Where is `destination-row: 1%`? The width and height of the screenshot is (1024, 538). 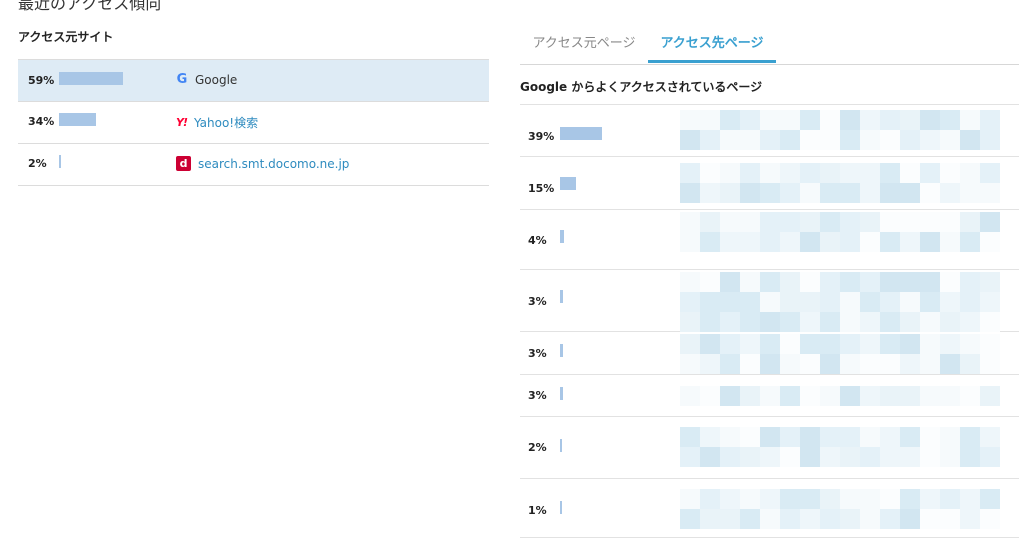 destination-row: 1% is located at coordinates (769, 508).